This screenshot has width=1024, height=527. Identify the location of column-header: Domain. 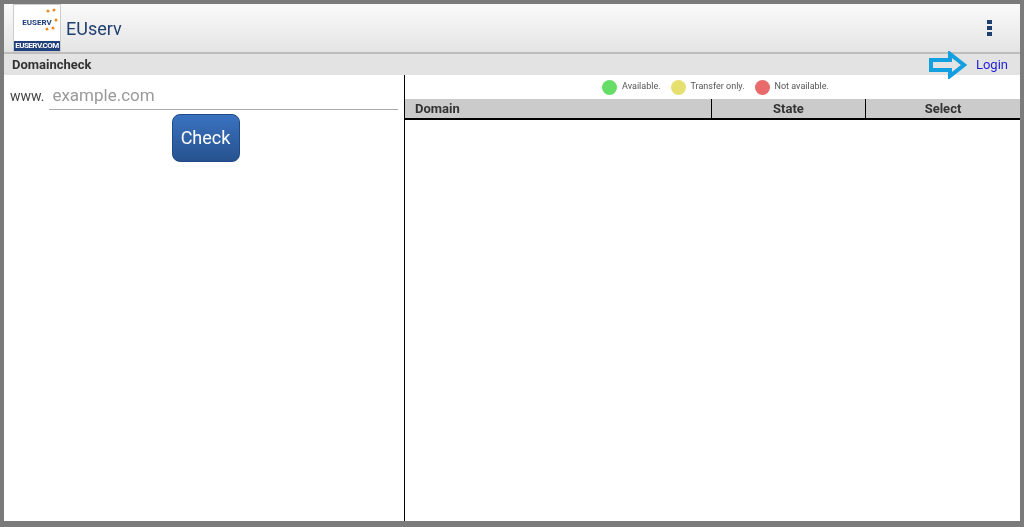
(558, 108).